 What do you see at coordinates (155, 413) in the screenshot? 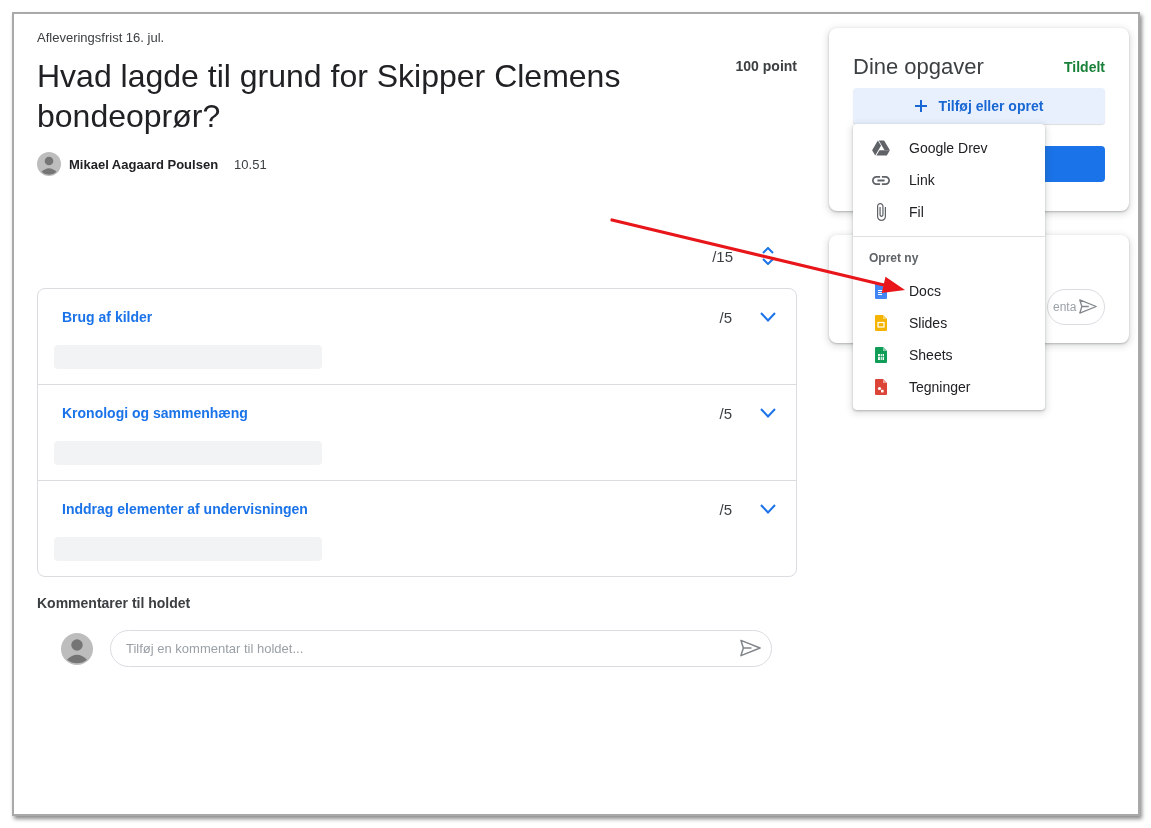
I see `criterion-title: Kronologi og sammenhæng` at bounding box center [155, 413].